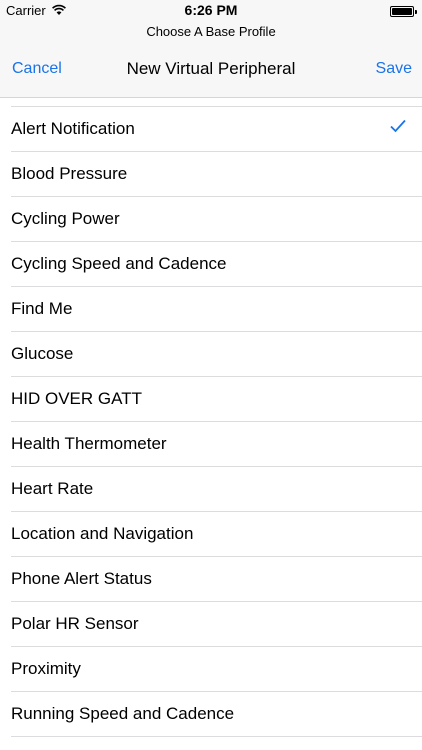 This screenshot has width=422, height=750. Describe the element at coordinates (42, 353) in the screenshot. I see `list-item-label: Glucose` at that location.